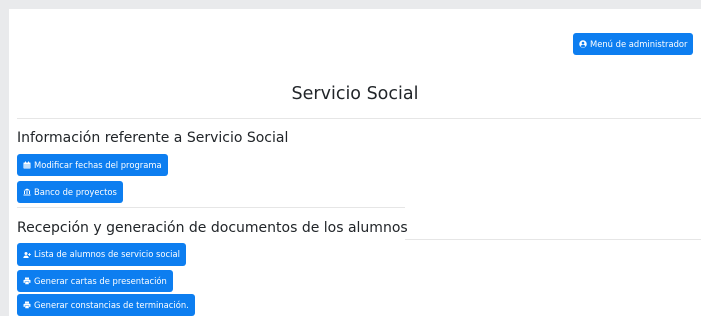  I want to click on admin-menu-button: Menú de administrador, so click(633, 44).